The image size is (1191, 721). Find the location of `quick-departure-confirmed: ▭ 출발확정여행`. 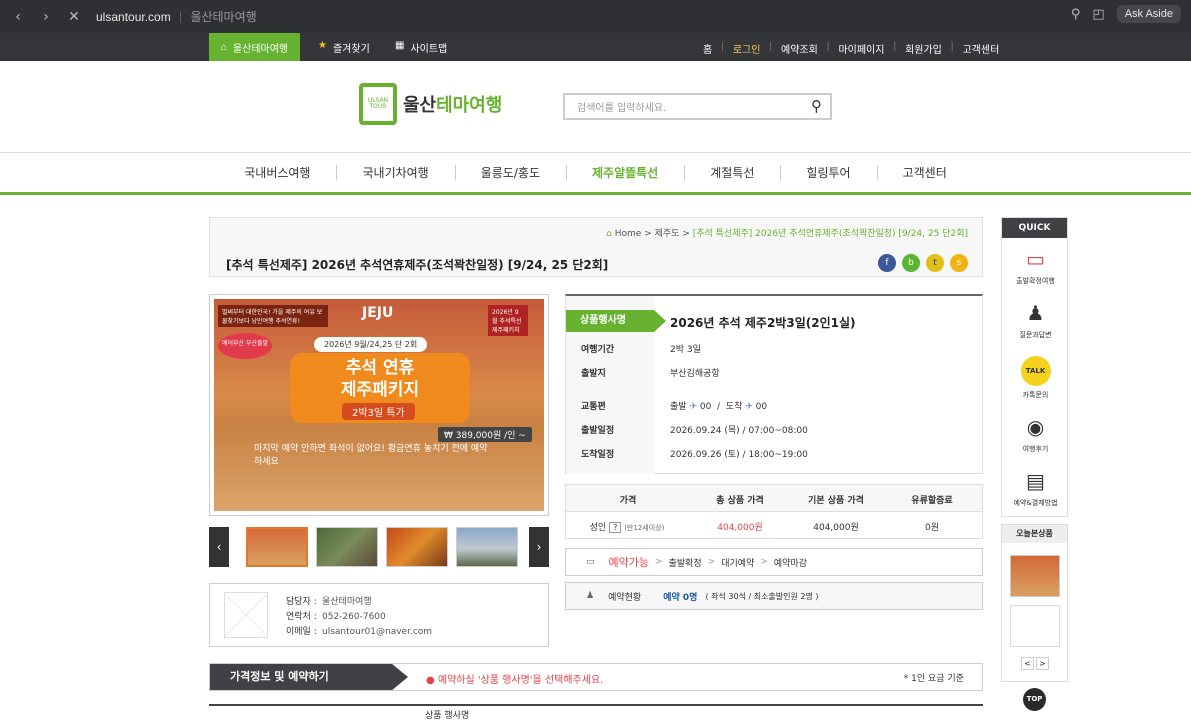

quick-departure-confirmed: ▭ 출발확정여행 is located at coordinates (1035, 266).